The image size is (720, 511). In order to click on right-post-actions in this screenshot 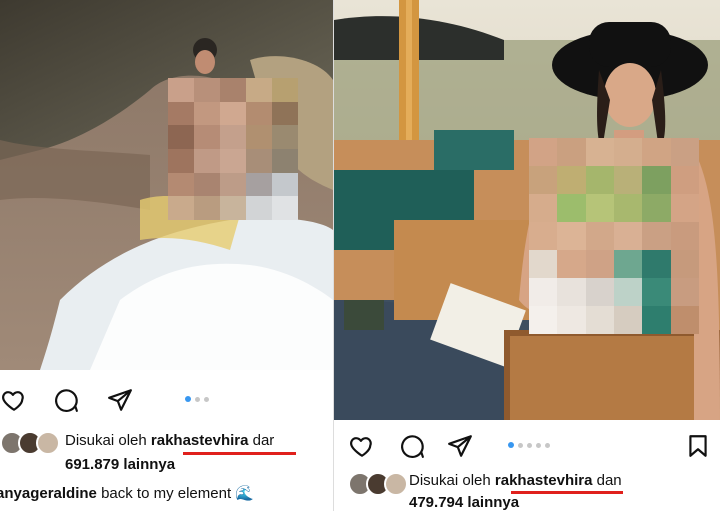, I will do `click(527, 446)`.